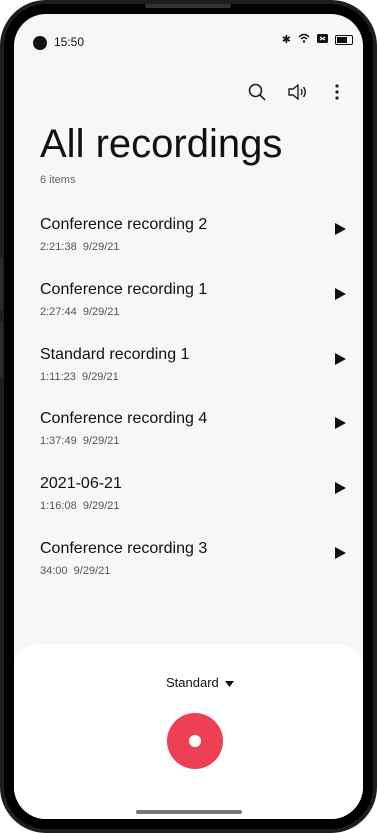 The height and width of the screenshot is (833, 377). Describe the element at coordinates (337, 92) in the screenshot. I see `more-icon` at that location.